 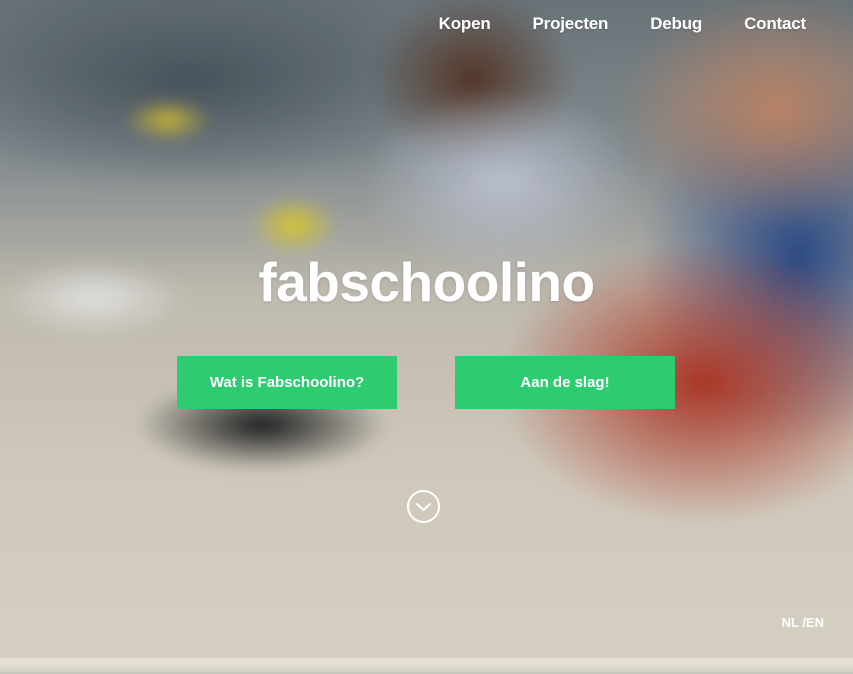 What do you see at coordinates (815, 622) in the screenshot?
I see `language-en: EN` at bounding box center [815, 622].